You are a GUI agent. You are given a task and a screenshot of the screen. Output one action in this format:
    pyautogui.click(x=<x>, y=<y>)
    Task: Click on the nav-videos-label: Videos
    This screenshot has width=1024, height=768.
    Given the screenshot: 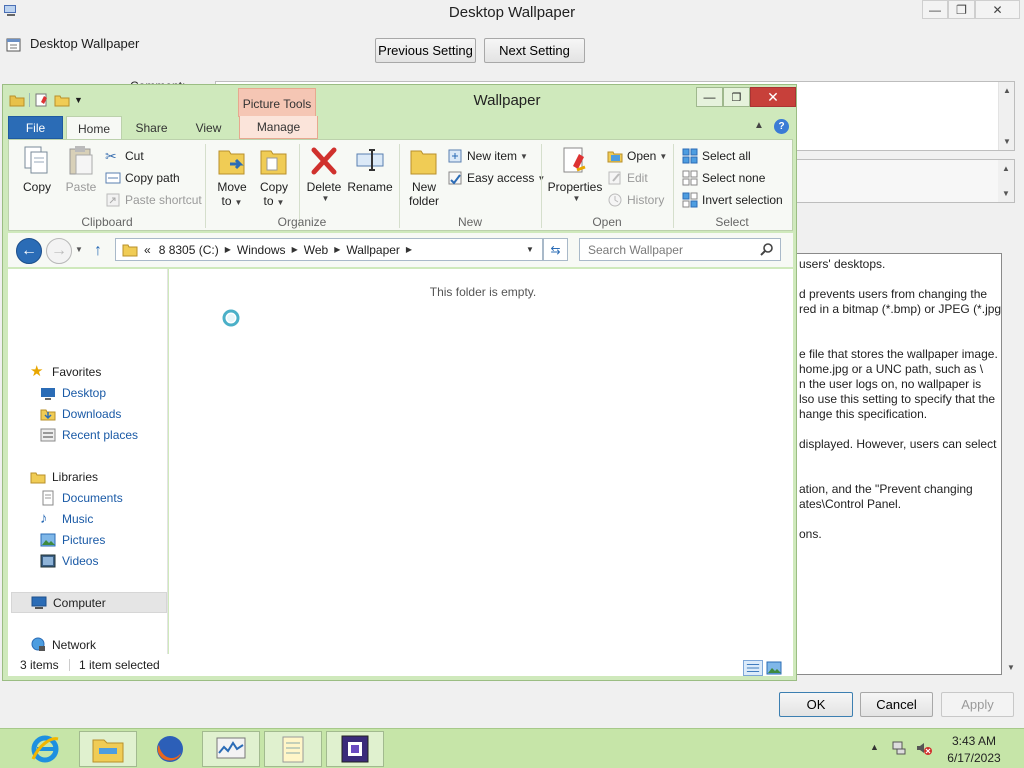 What is the action you would take?
    pyautogui.click(x=80, y=560)
    